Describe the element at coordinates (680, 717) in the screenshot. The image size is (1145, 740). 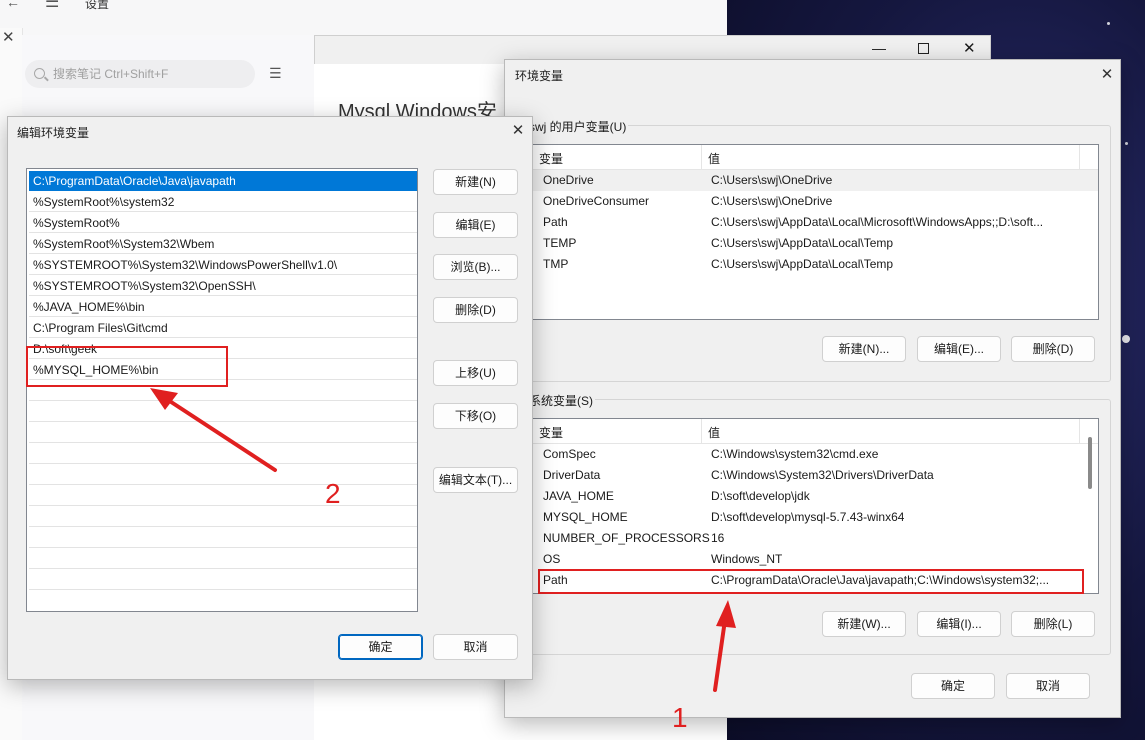
I see `annotation-label-1: 1` at that location.